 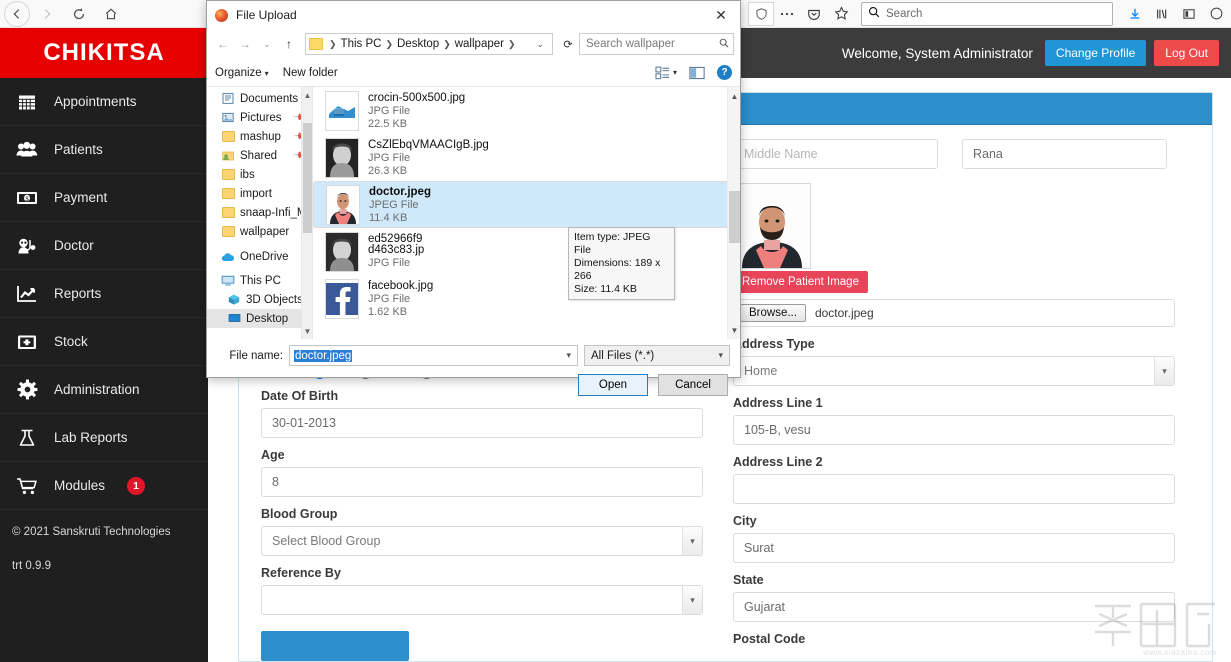 What do you see at coordinates (259, 256) in the screenshot?
I see `tree-item-onedrive: OneDrive` at bounding box center [259, 256].